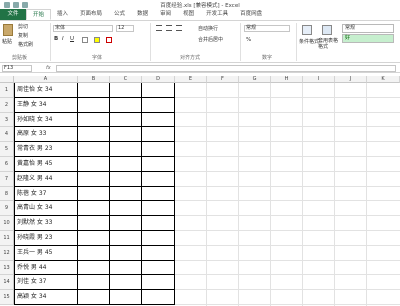 The image size is (400, 306). Describe the element at coordinates (46, 238) in the screenshot. I see `cell-a: 孙晓霞 男 23` at that location.